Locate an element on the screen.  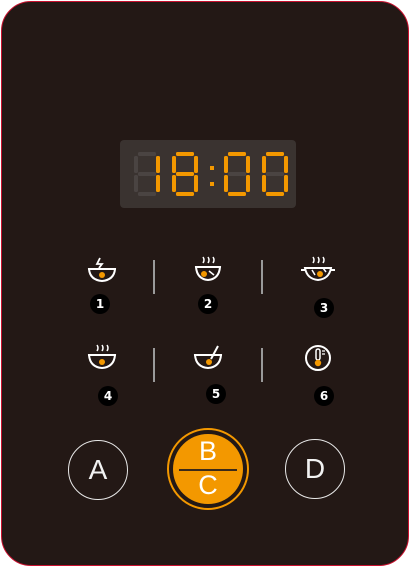
a-button-label: A is located at coordinates (98, 469).